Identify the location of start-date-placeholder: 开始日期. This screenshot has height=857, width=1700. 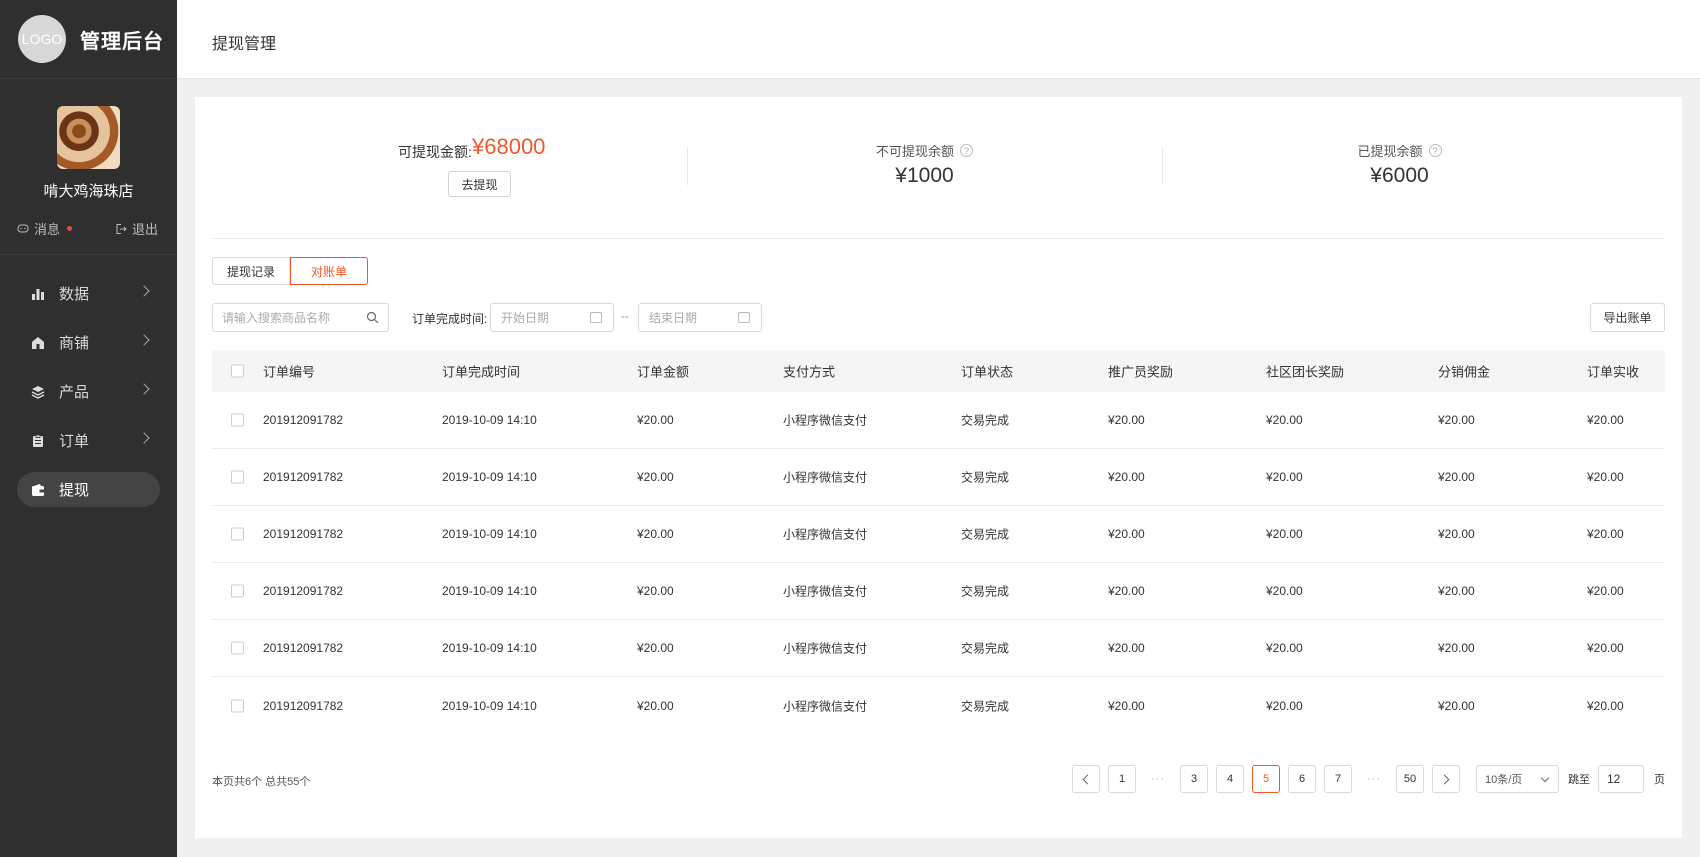
(525, 318).